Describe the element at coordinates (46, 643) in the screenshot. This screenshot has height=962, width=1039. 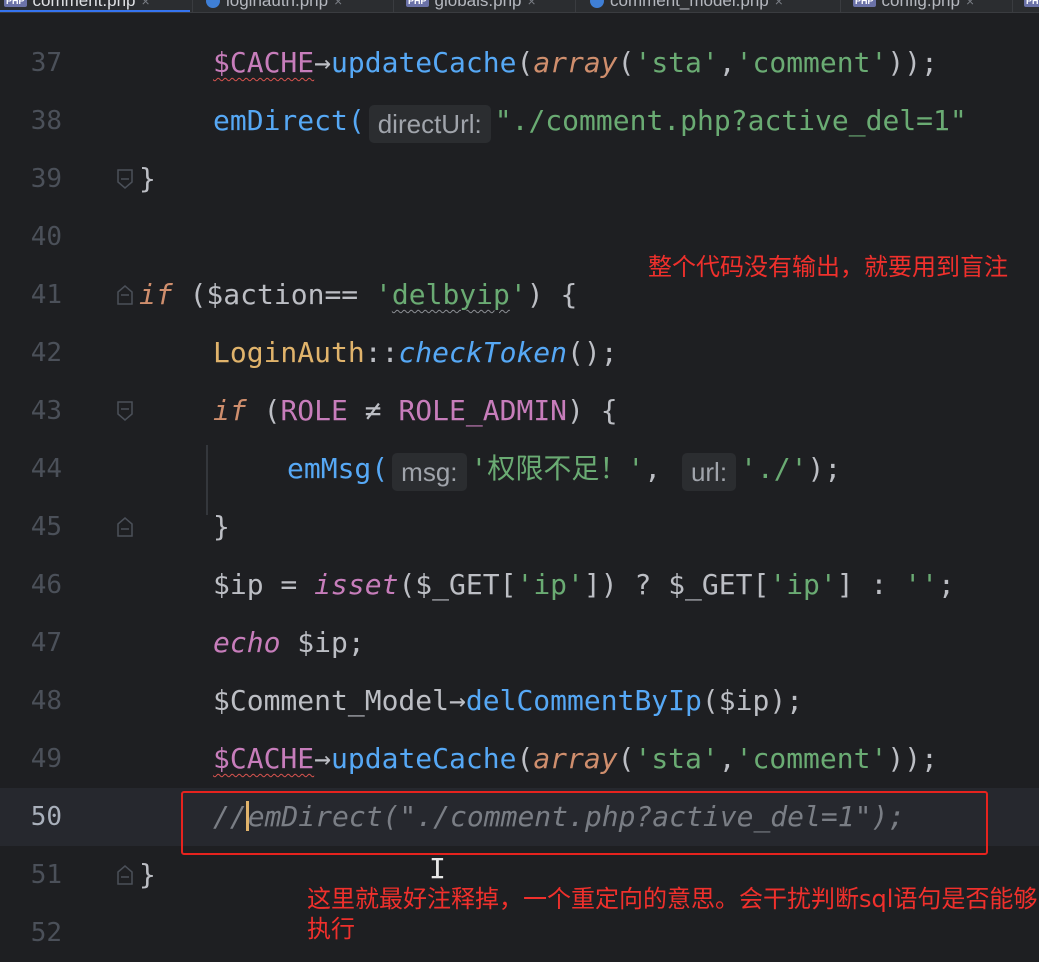
I see `line-number: 47` at that location.